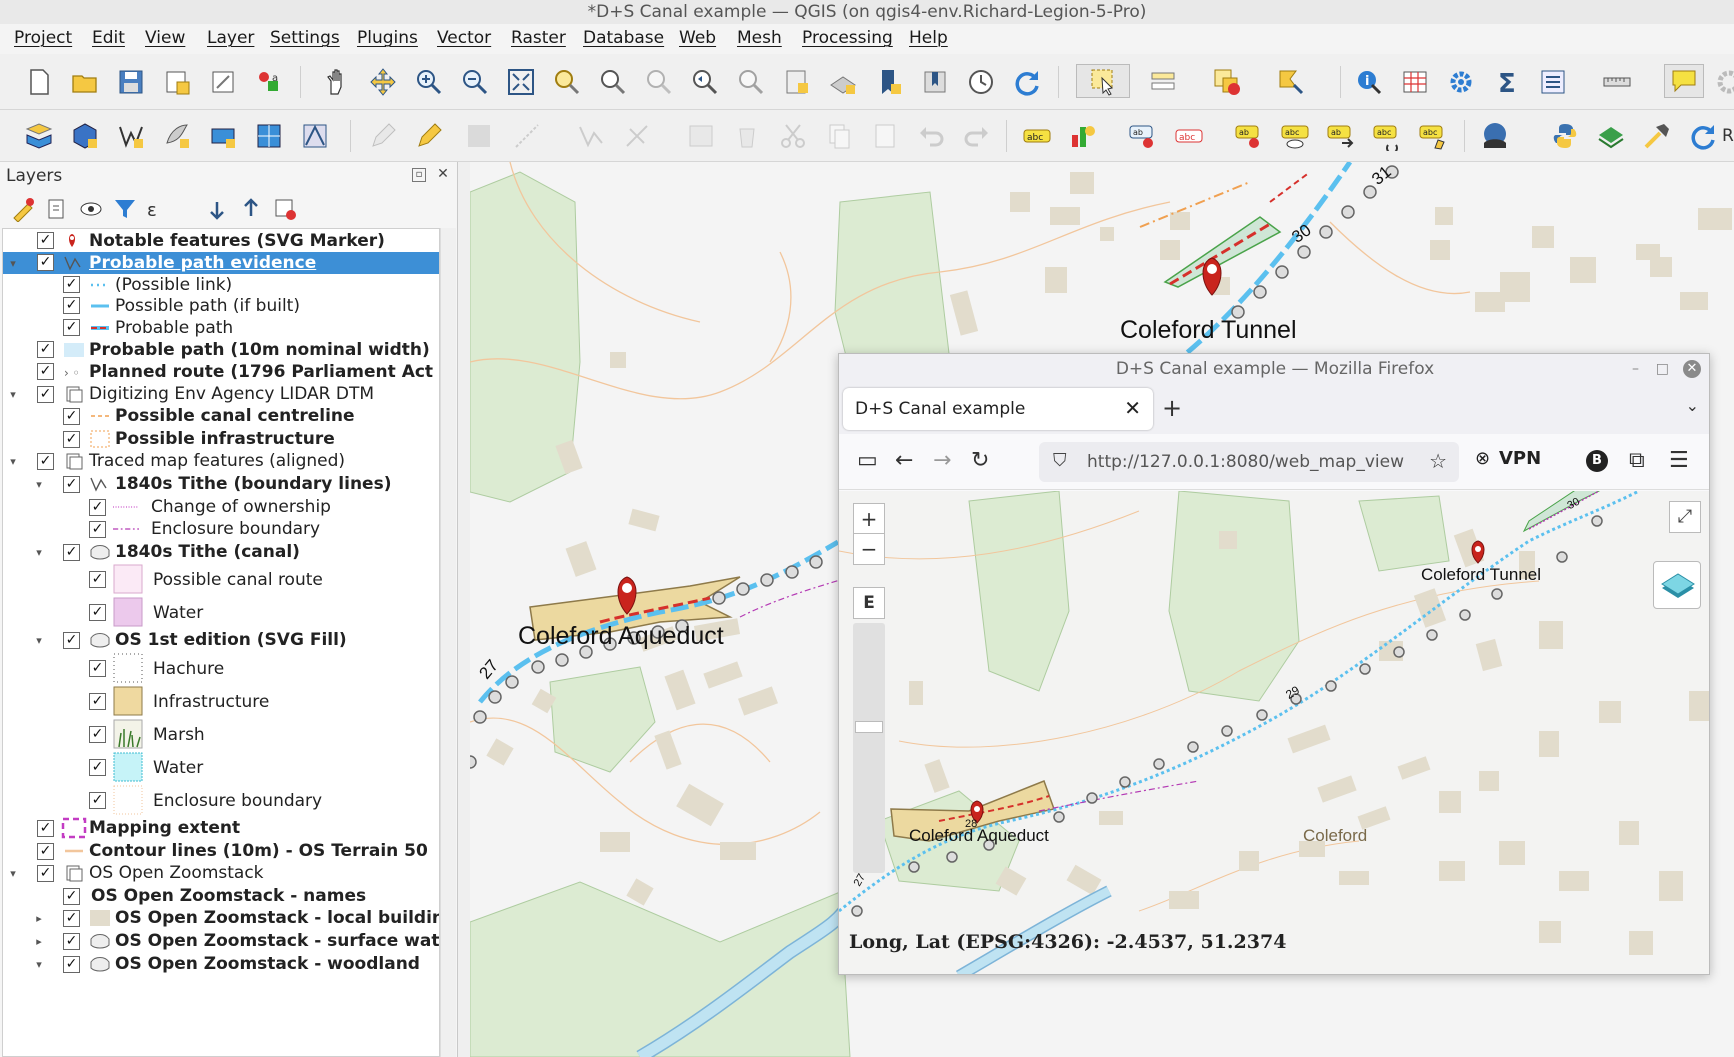 The height and width of the screenshot is (1057, 1734). I want to click on fullscreen-icon: ⤢, so click(1685, 517).